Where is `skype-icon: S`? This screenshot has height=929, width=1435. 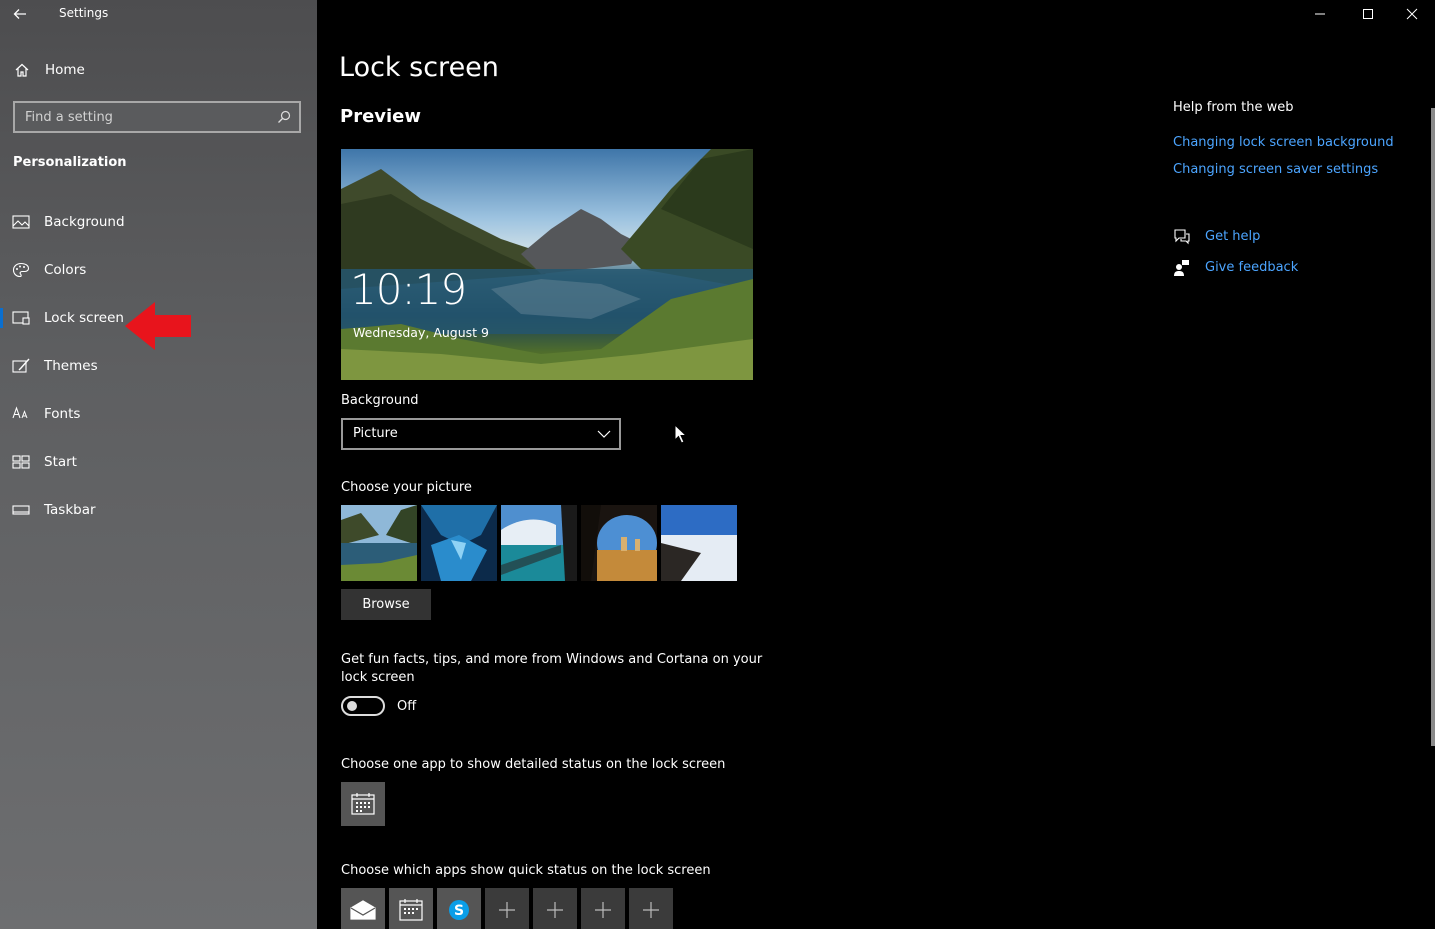 skype-icon: S is located at coordinates (459, 910).